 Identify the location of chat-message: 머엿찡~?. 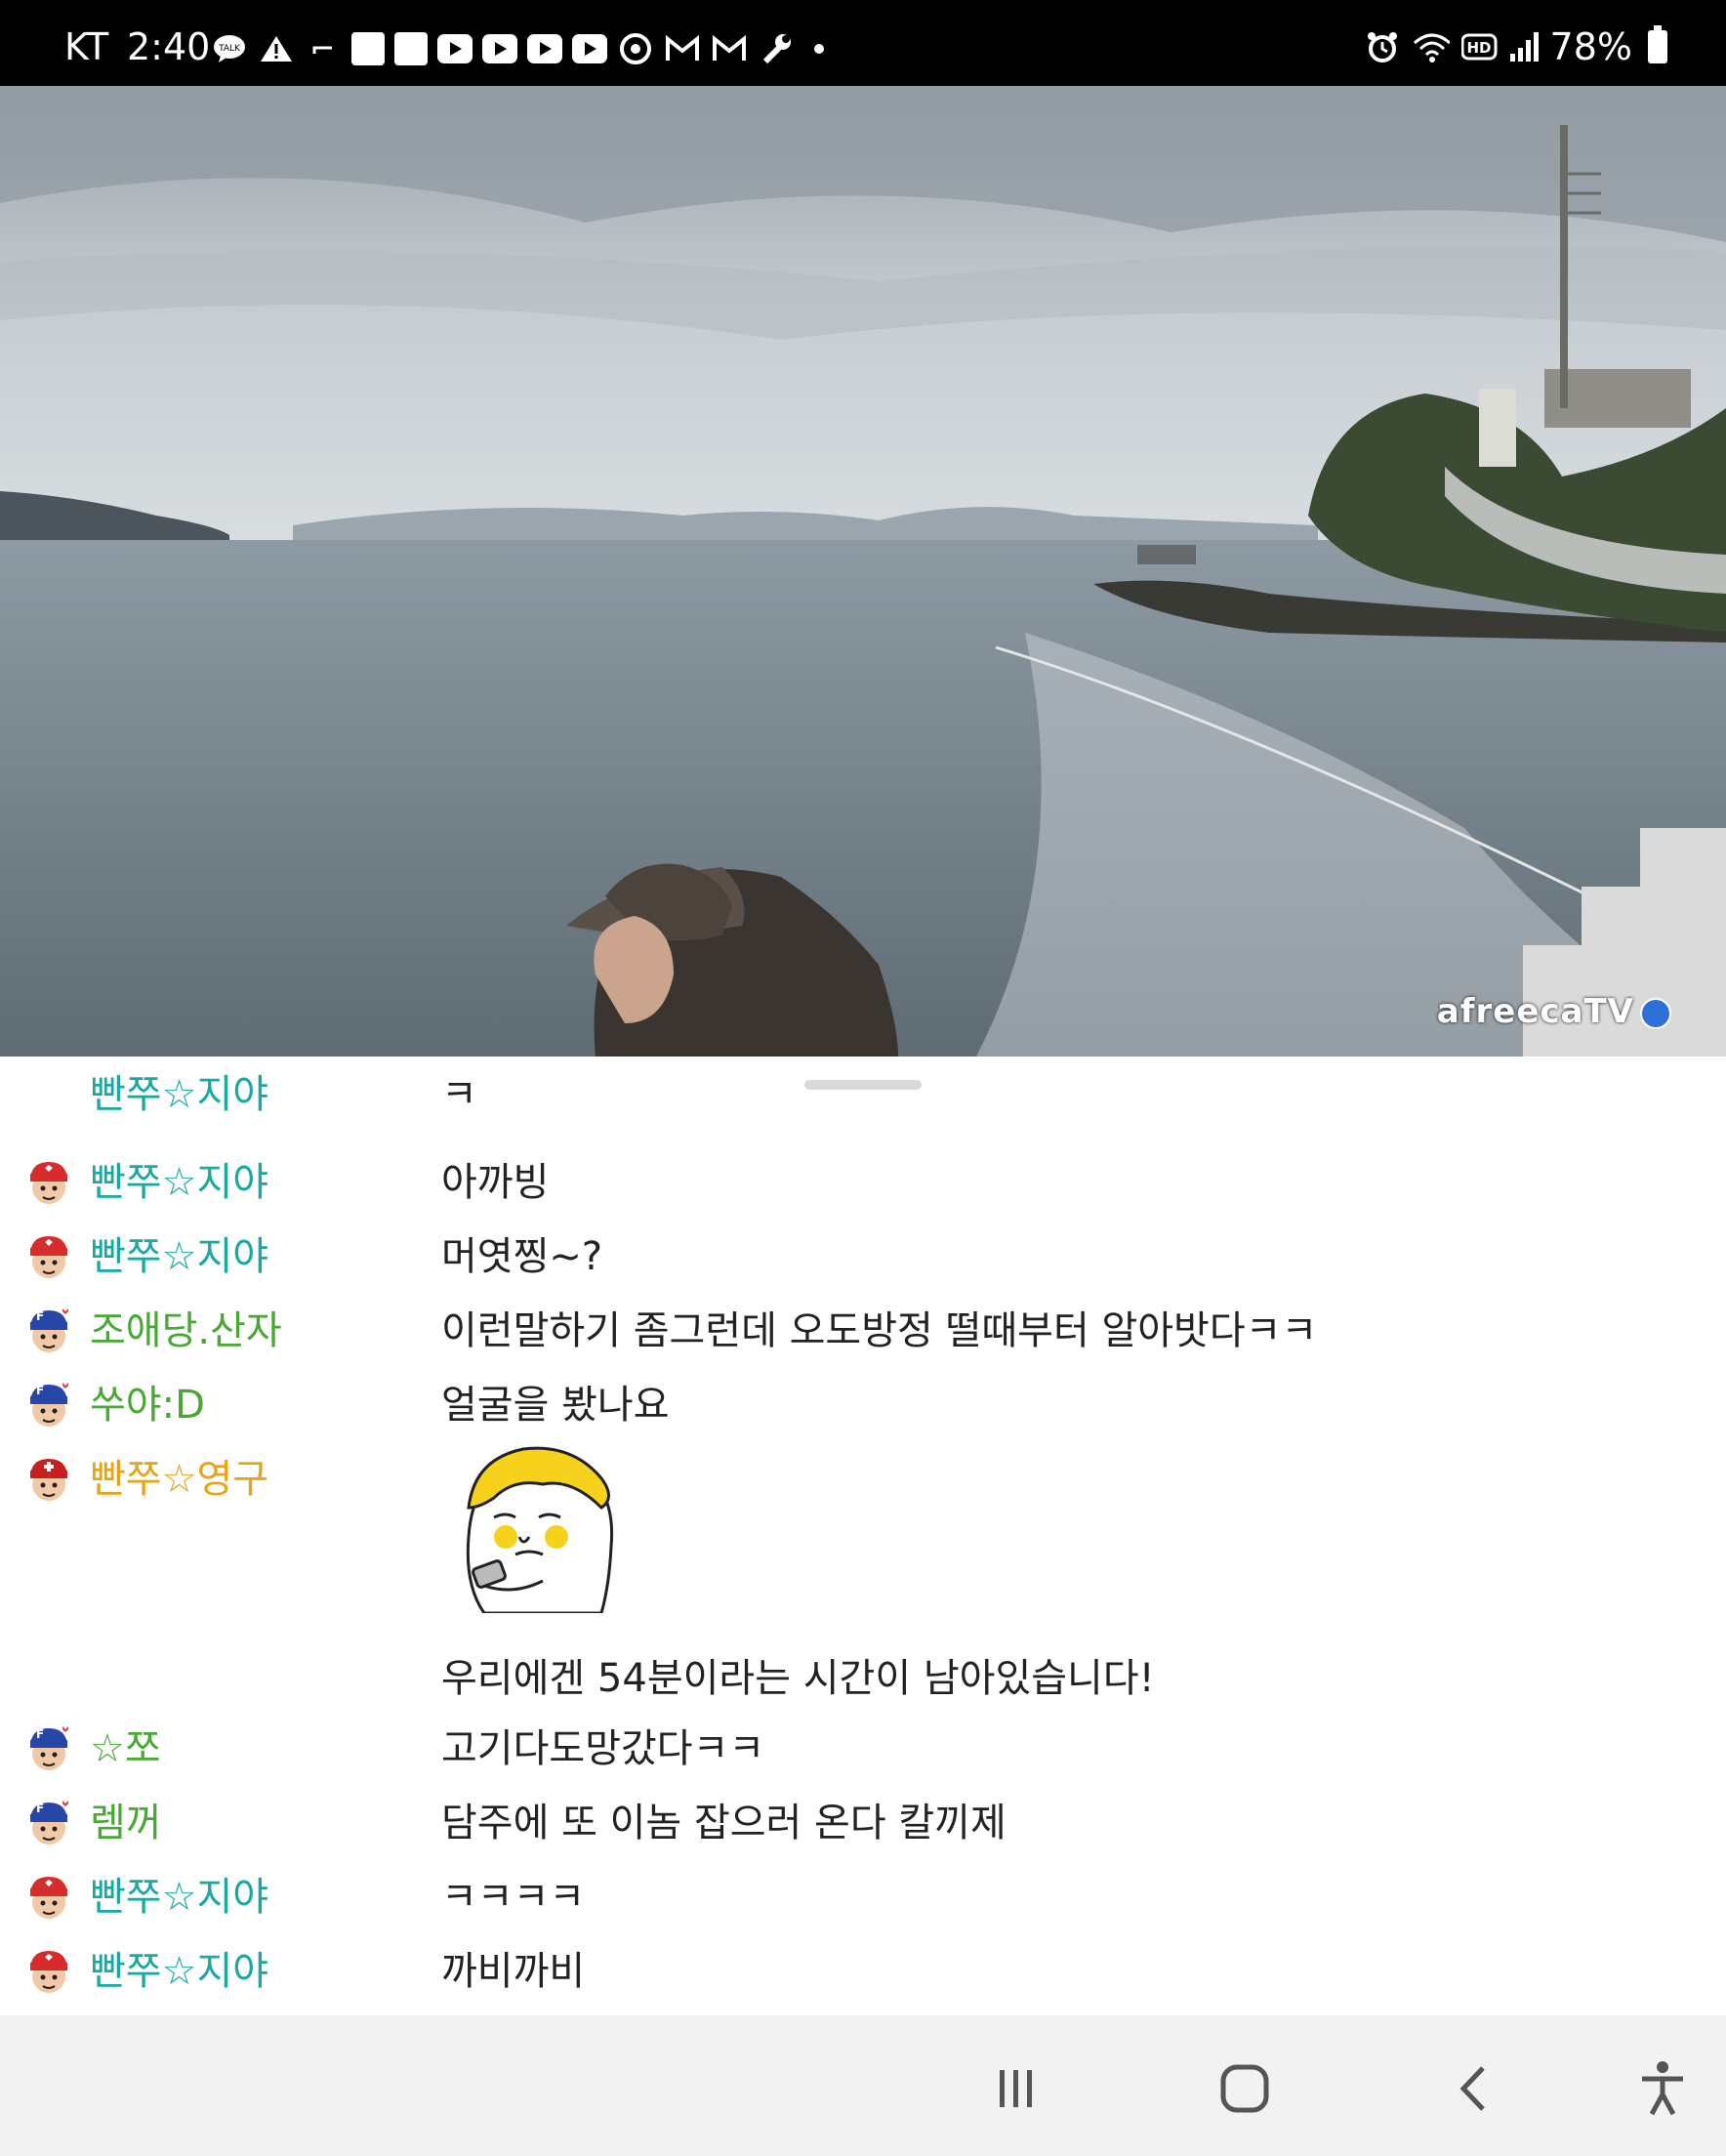
(522, 1257).